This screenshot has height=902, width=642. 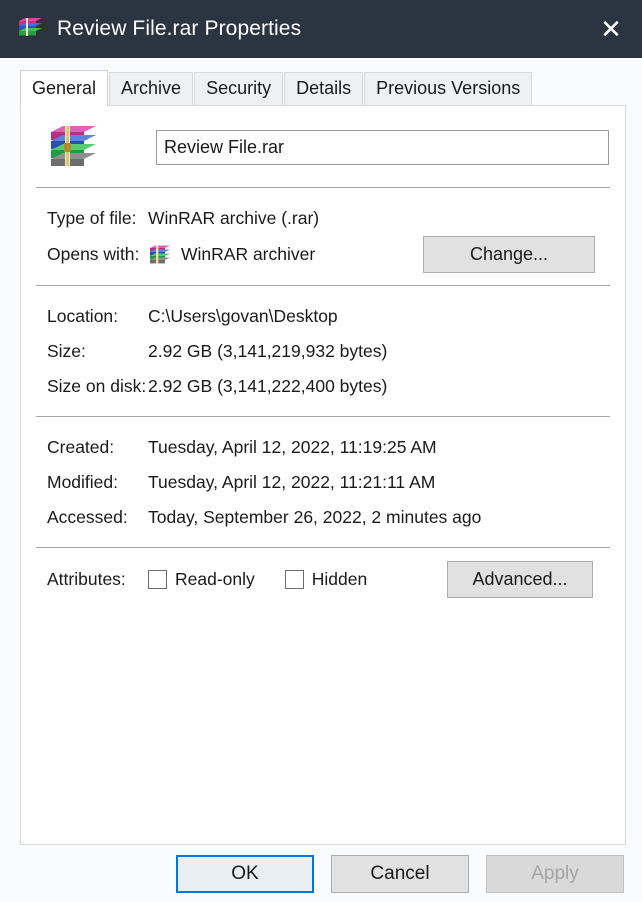 I want to click on read-only-label: Read-only, so click(x=215, y=579).